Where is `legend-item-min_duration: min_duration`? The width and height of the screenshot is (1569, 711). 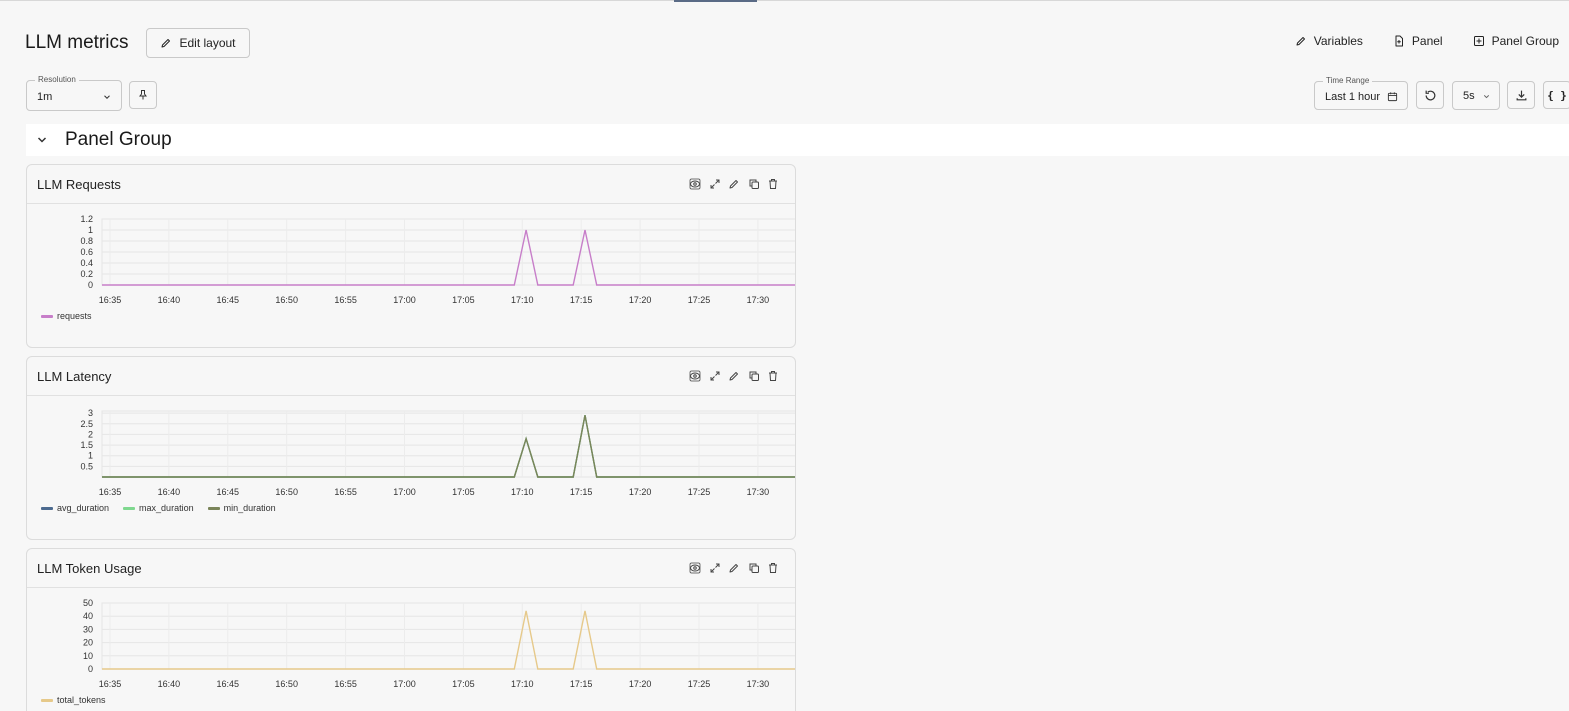
legend-item-min_duration: min_duration is located at coordinates (241, 508).